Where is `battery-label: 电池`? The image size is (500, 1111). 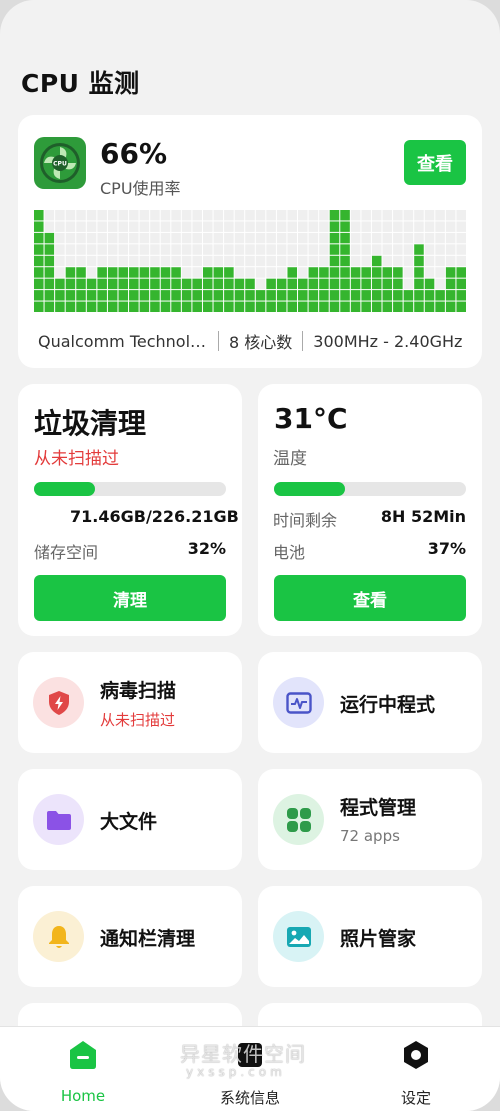 battery-label: 电池 is located at coordinates (289, 552).